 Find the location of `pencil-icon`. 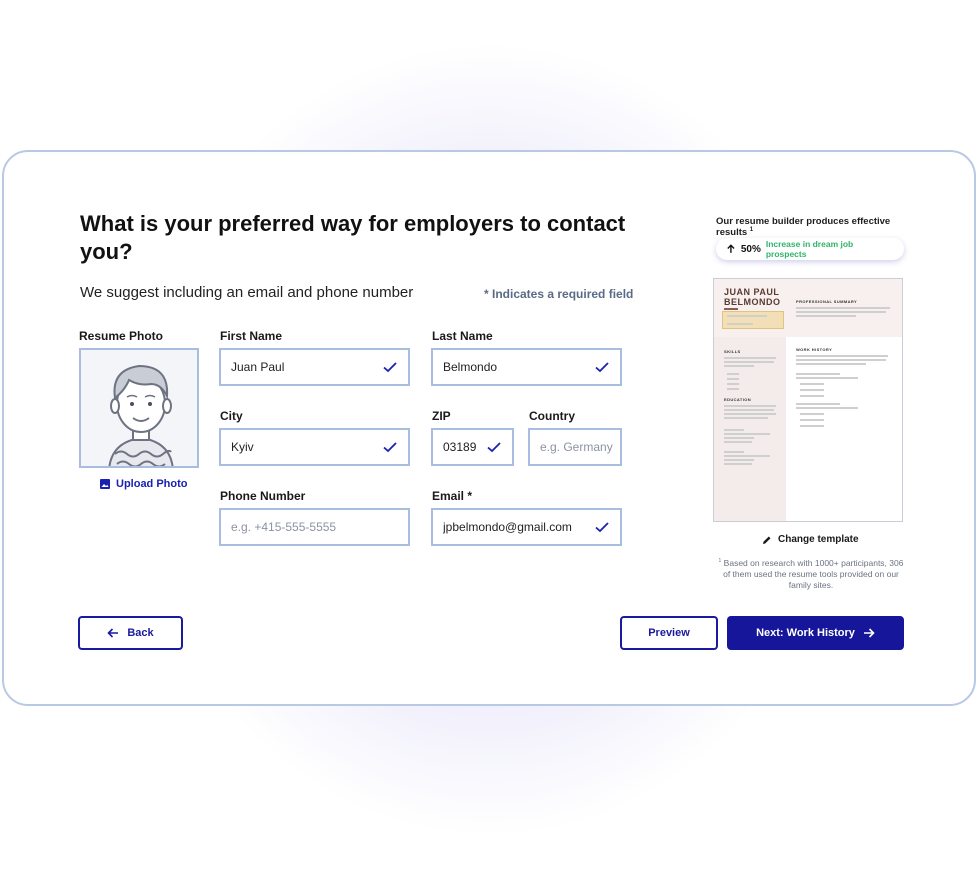

pencil-icon is located at coordinates (767, 540).